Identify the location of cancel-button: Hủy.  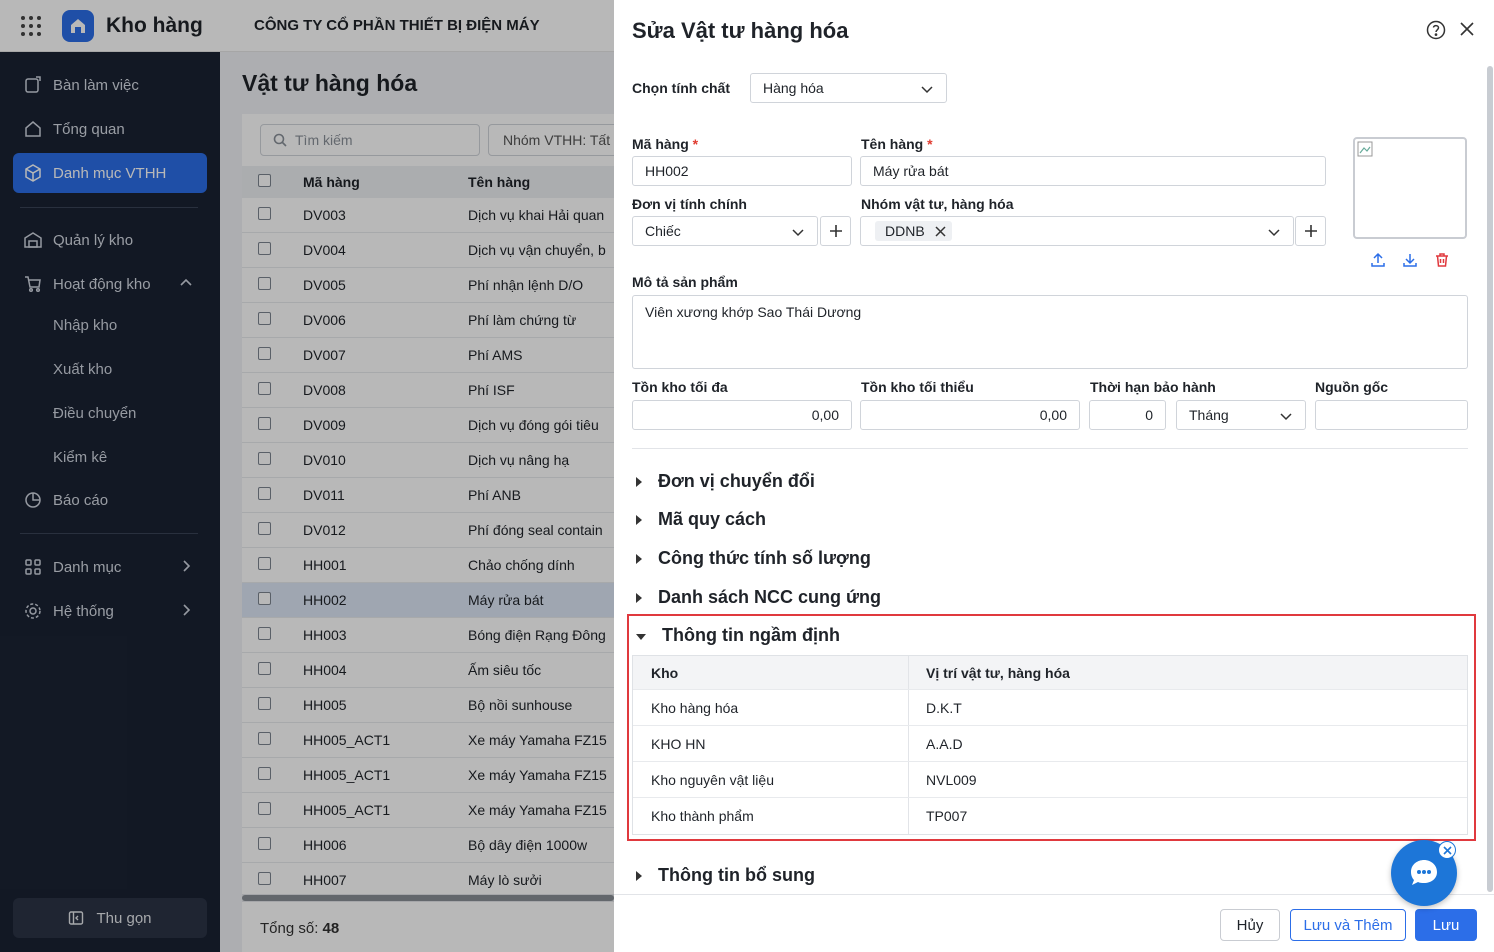
(1250, 925).